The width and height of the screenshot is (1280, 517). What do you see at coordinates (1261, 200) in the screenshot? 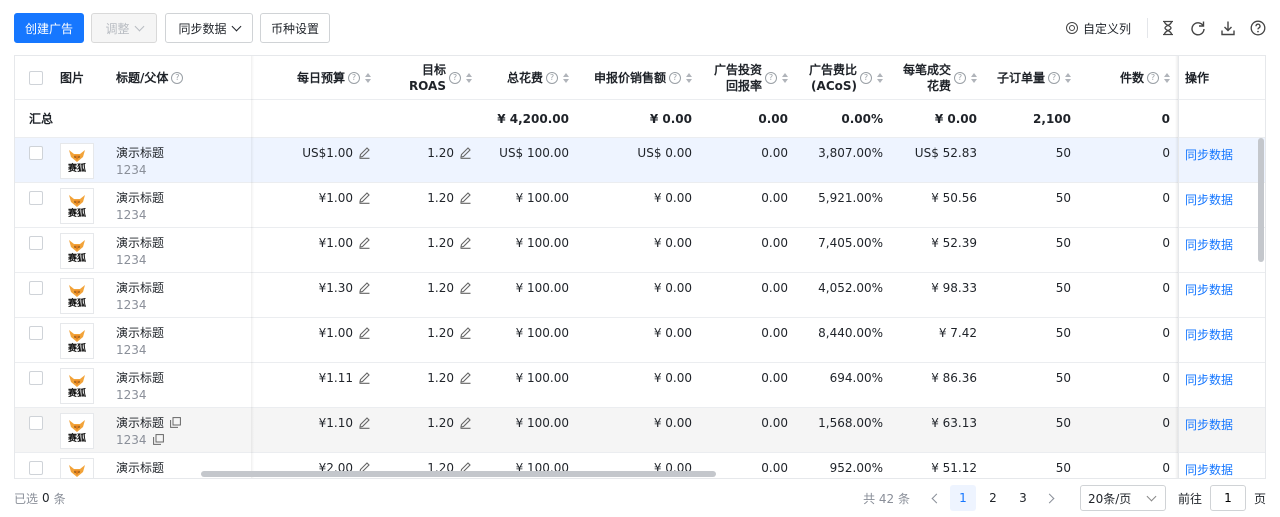
I see `vertical-scrollbar` at bounding box center [1261, 200].